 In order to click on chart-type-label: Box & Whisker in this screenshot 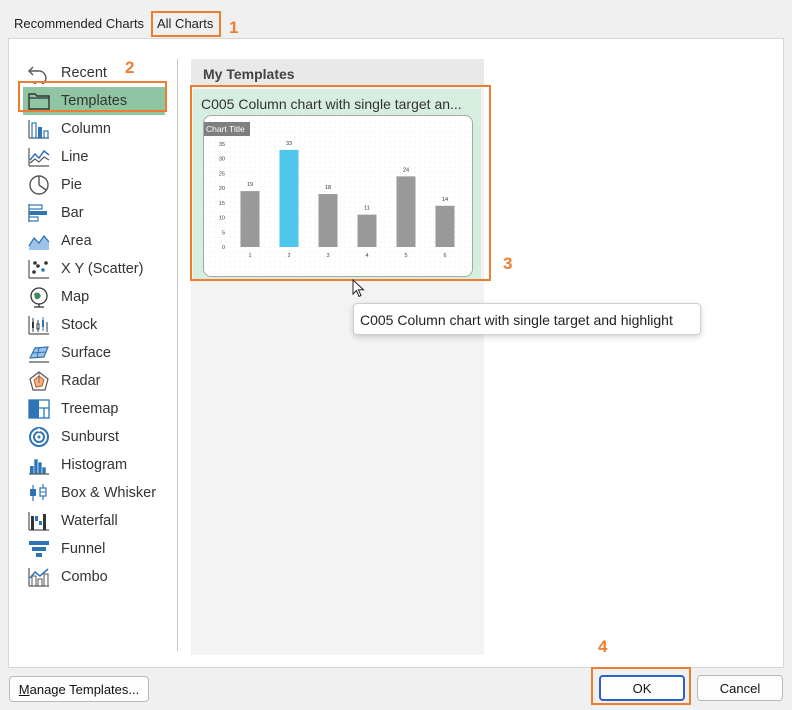, I will do `click(109, 493)`.